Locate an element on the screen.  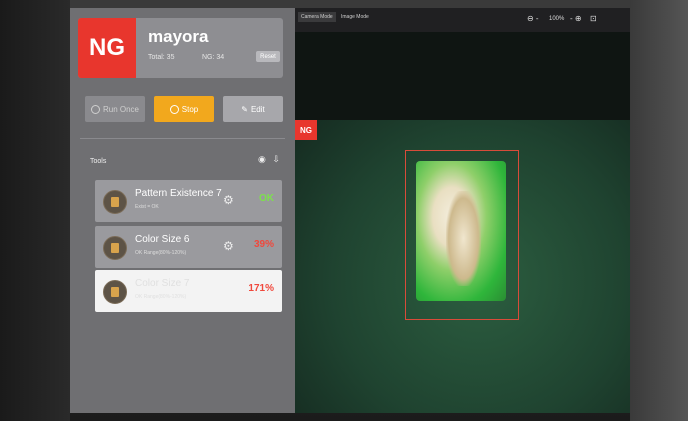
run-once-button: Run Once is located at coordinates (115, 109).